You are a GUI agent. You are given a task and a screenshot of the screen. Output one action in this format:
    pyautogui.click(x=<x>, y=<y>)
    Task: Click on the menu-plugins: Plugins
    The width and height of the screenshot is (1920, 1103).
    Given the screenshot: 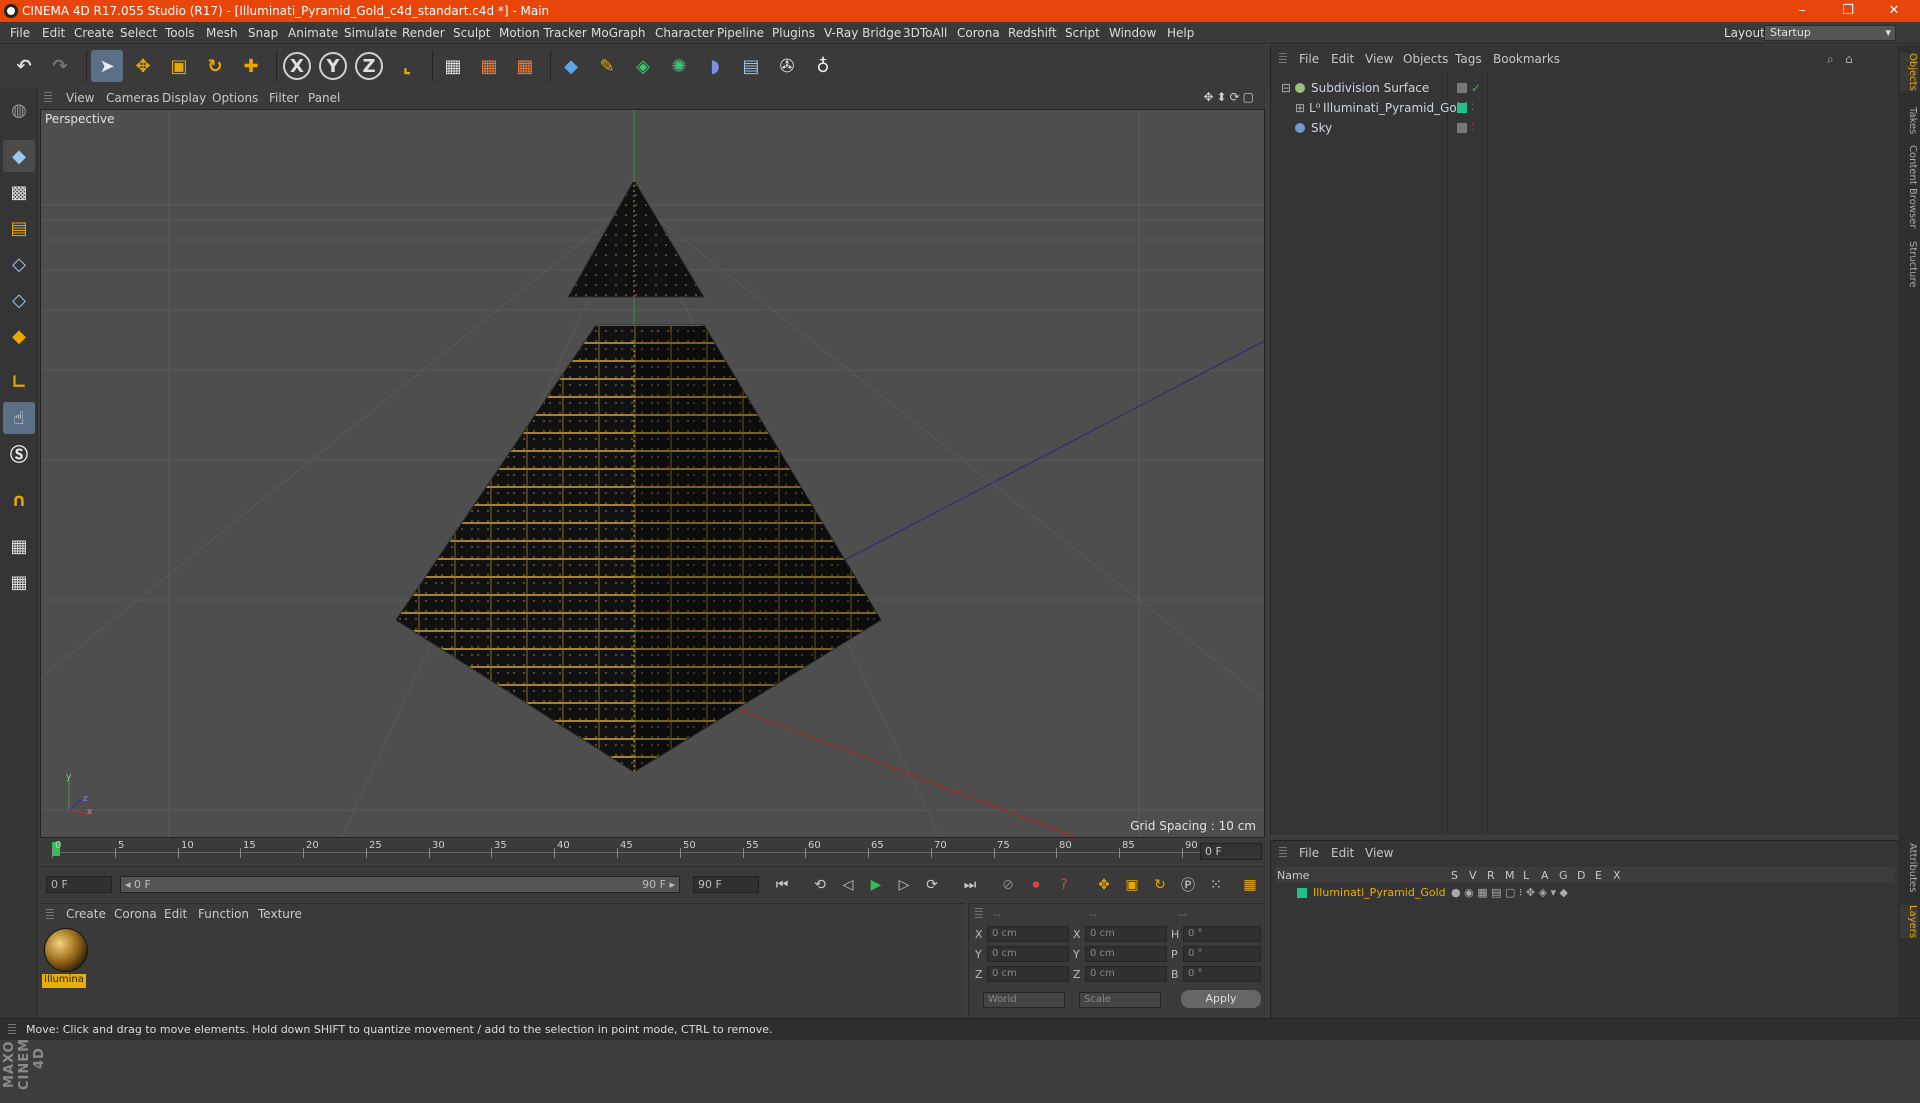 What is the action you would take?
    pyautogui.click(x=793, y=33)
    